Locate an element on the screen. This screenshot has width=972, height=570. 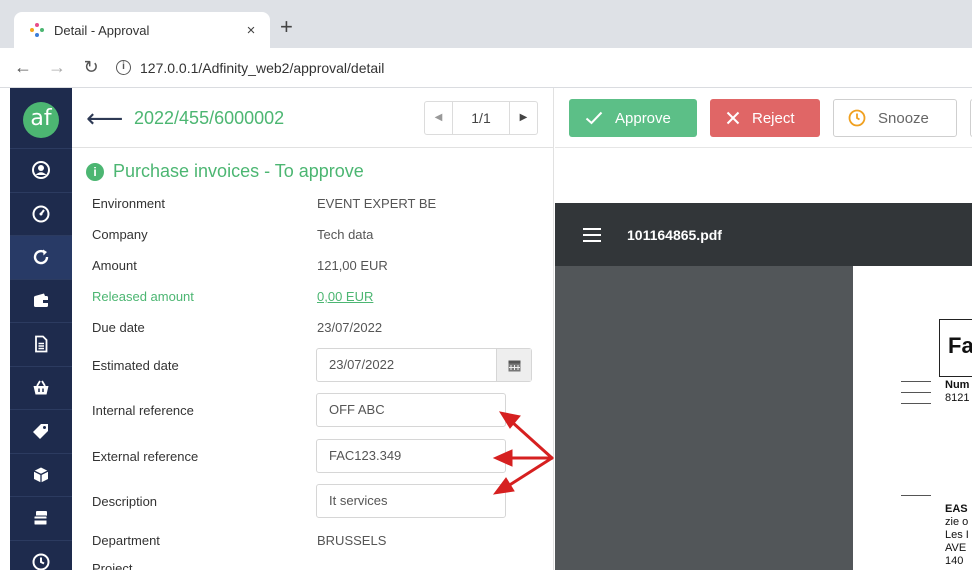
pdf-page: Fa Num 8121 EAS zie o Les I AVE 140 is located at coordinates (912, 418).